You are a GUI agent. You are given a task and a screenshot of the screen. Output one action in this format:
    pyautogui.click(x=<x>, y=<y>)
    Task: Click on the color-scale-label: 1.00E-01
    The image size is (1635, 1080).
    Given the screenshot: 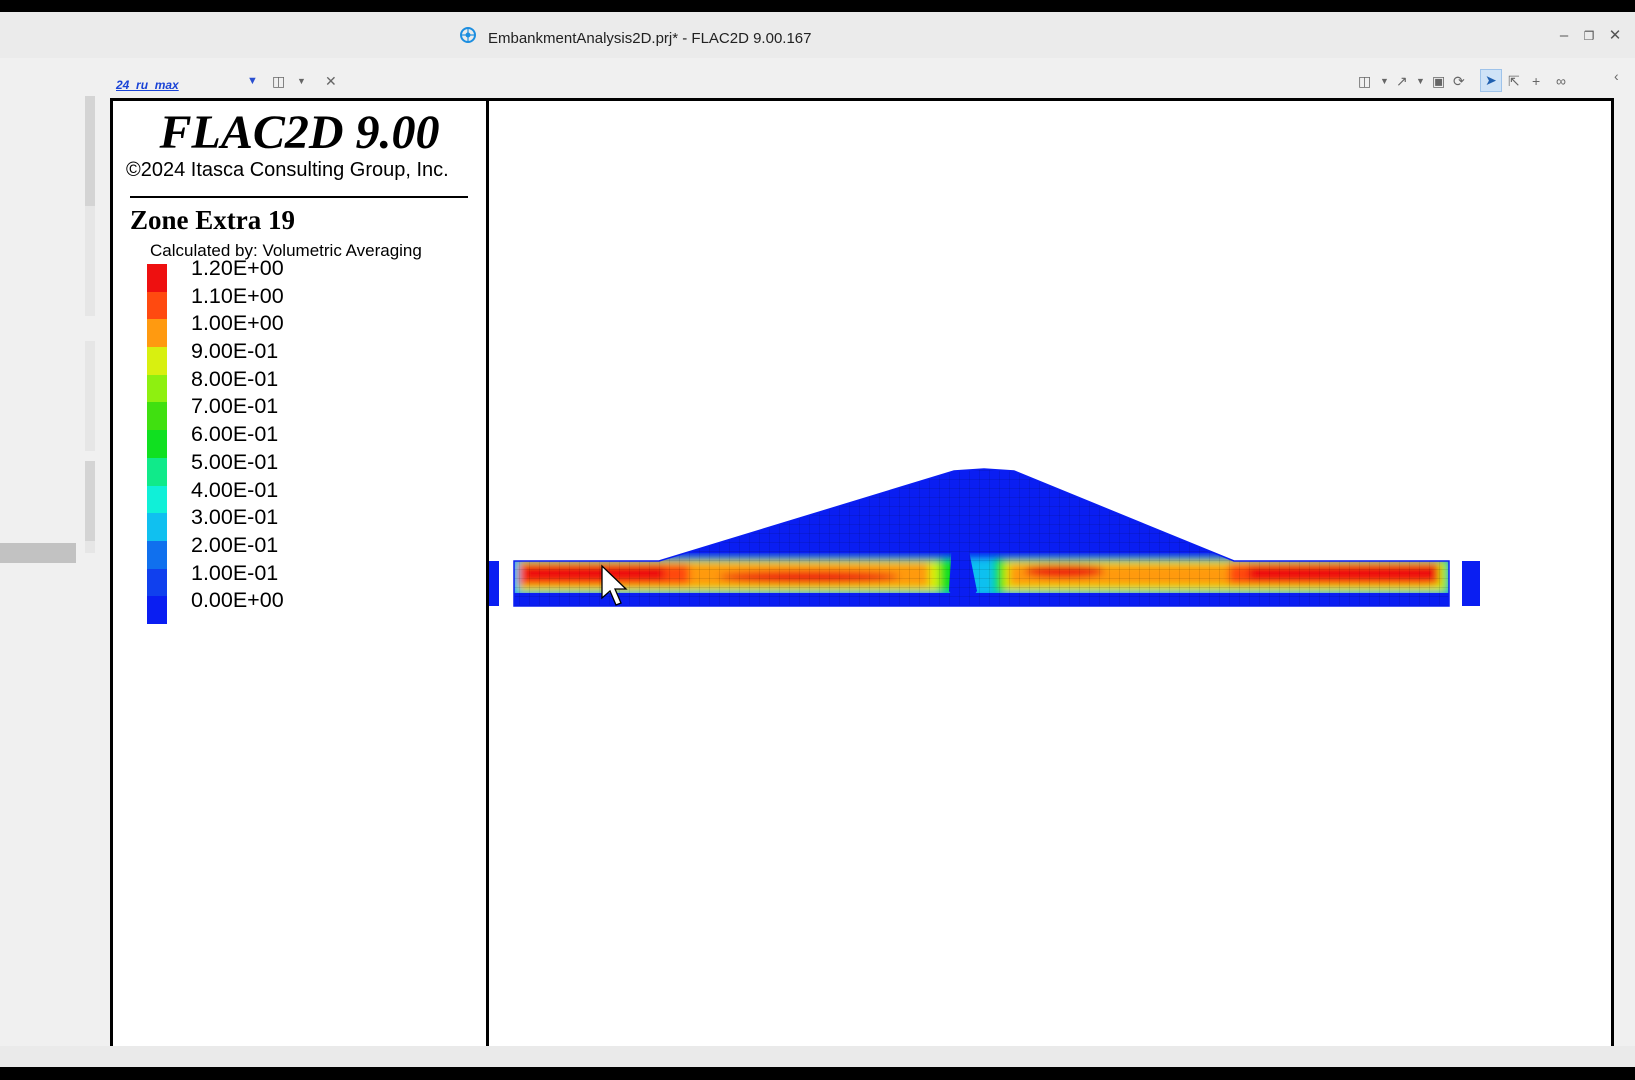 What is the action you would take?
    pyautogui.click(x=235, y=572)
    